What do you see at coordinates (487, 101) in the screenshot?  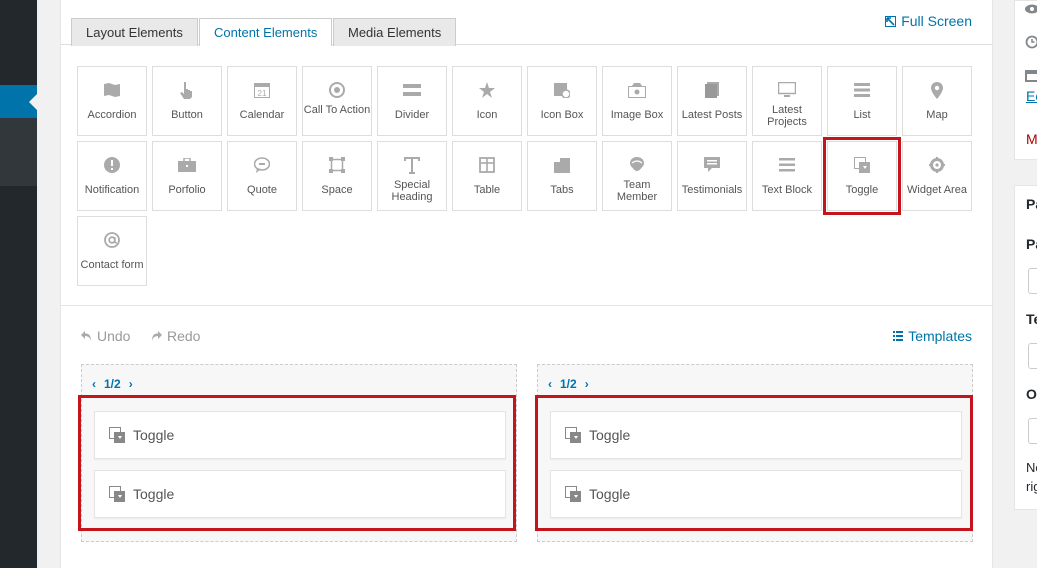 I see `element-icon: Icon` at bounding box center [487, 101].